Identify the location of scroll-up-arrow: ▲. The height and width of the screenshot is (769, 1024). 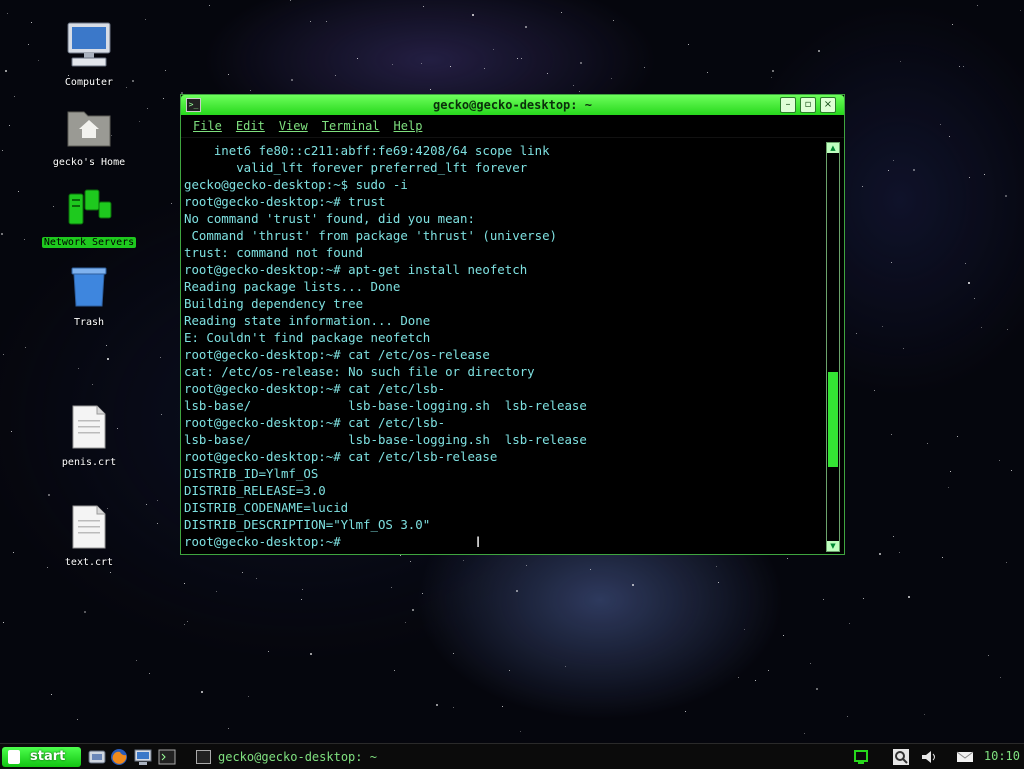
(833, 148).